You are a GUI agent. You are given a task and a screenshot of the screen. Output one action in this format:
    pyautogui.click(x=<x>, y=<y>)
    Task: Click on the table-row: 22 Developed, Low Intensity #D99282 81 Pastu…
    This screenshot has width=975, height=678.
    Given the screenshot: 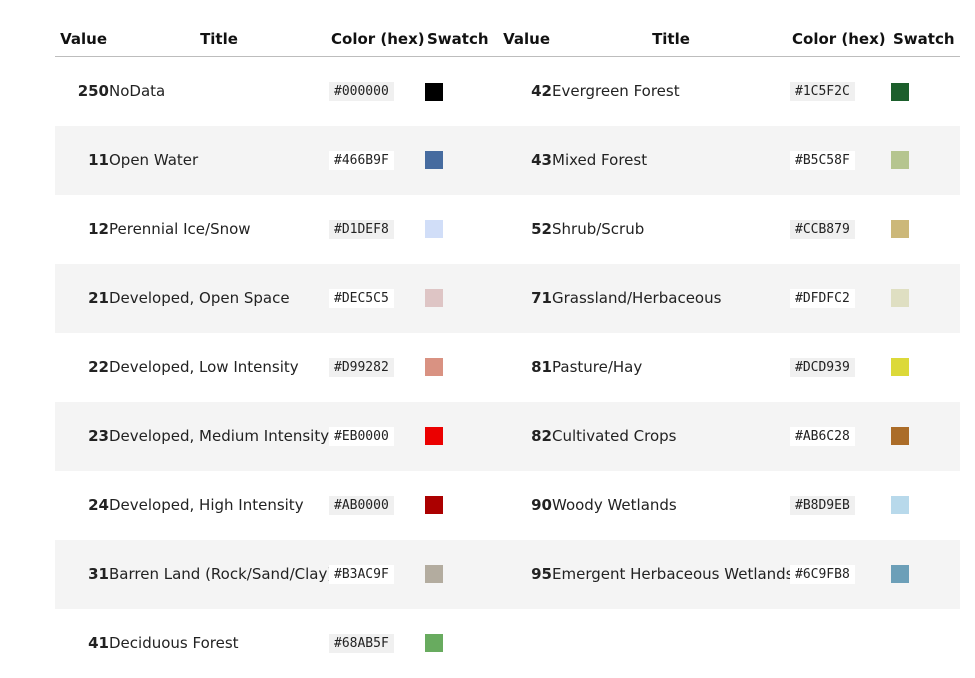 What is the action you would take?
    pyautogui.click(x=507, y=367)
    